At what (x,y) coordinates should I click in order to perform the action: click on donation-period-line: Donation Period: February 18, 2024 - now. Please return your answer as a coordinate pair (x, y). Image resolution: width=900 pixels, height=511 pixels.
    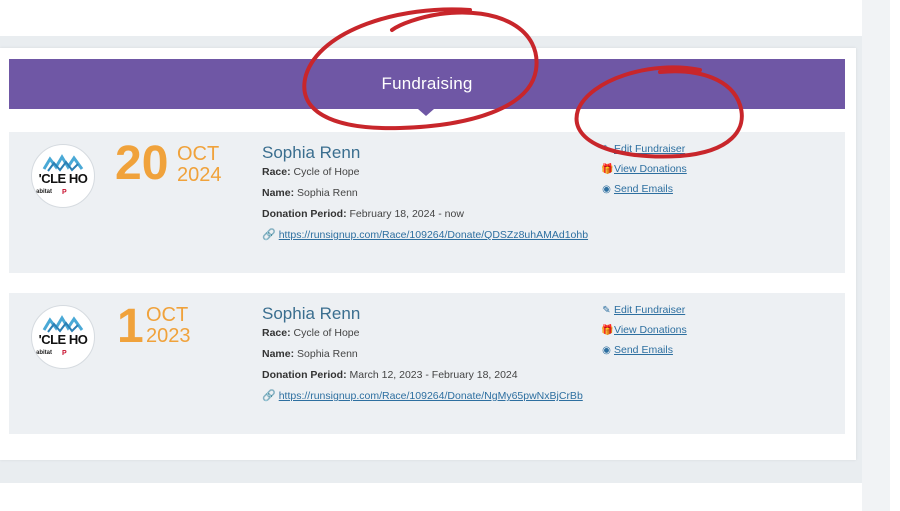
    Looking at the image, I should click on (363, 214).